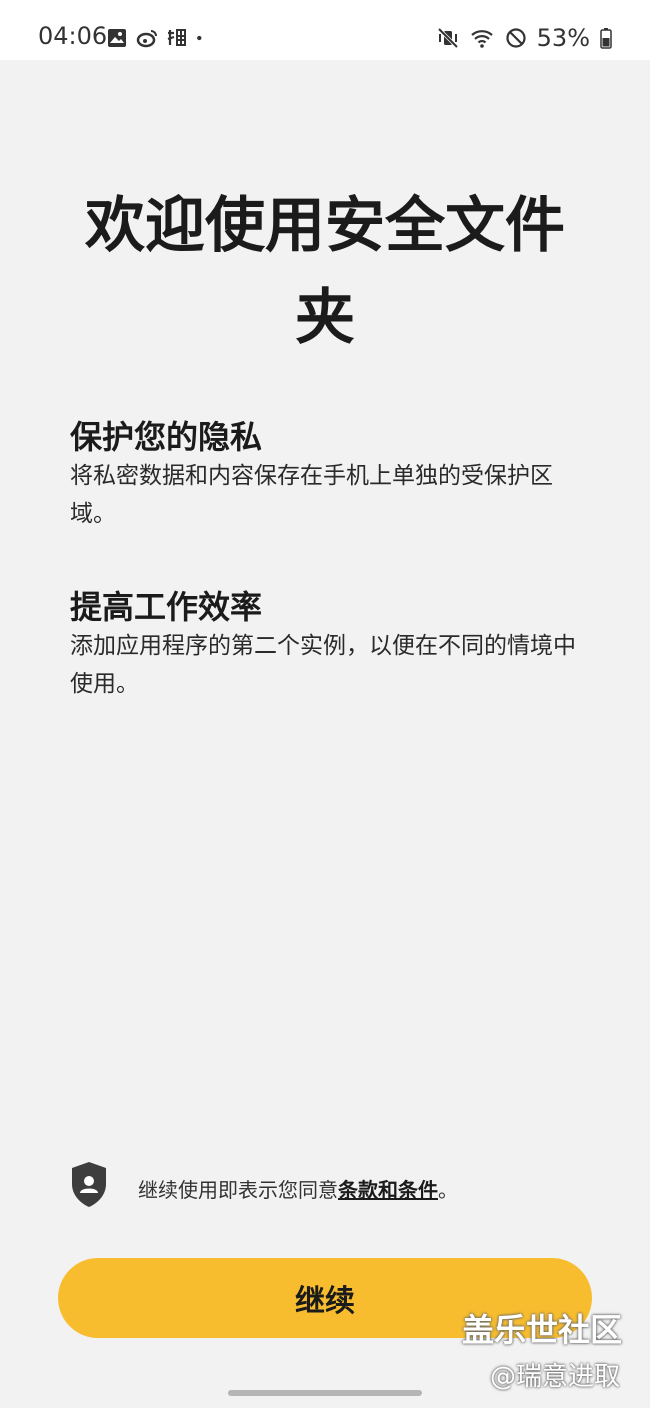 This screenshot has height=1408, width=650. Describe the element at coordinates (325, 318) in the screenshot. I see `page-title-line2: 夹` at that location.